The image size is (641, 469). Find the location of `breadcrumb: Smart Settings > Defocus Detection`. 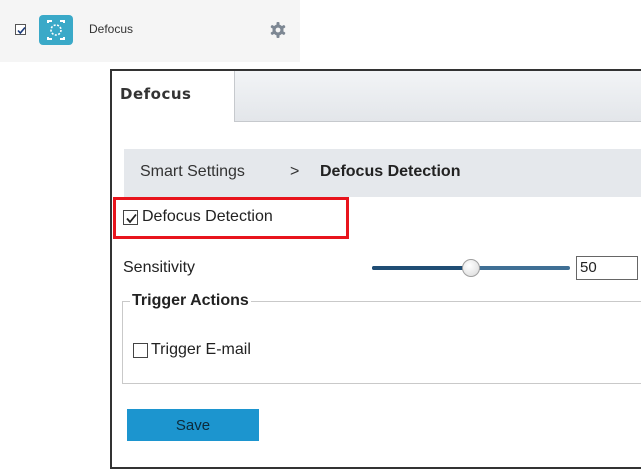

breadcrumb: Smart Settings > Defocus Detection is located at coordinates (382, 173).